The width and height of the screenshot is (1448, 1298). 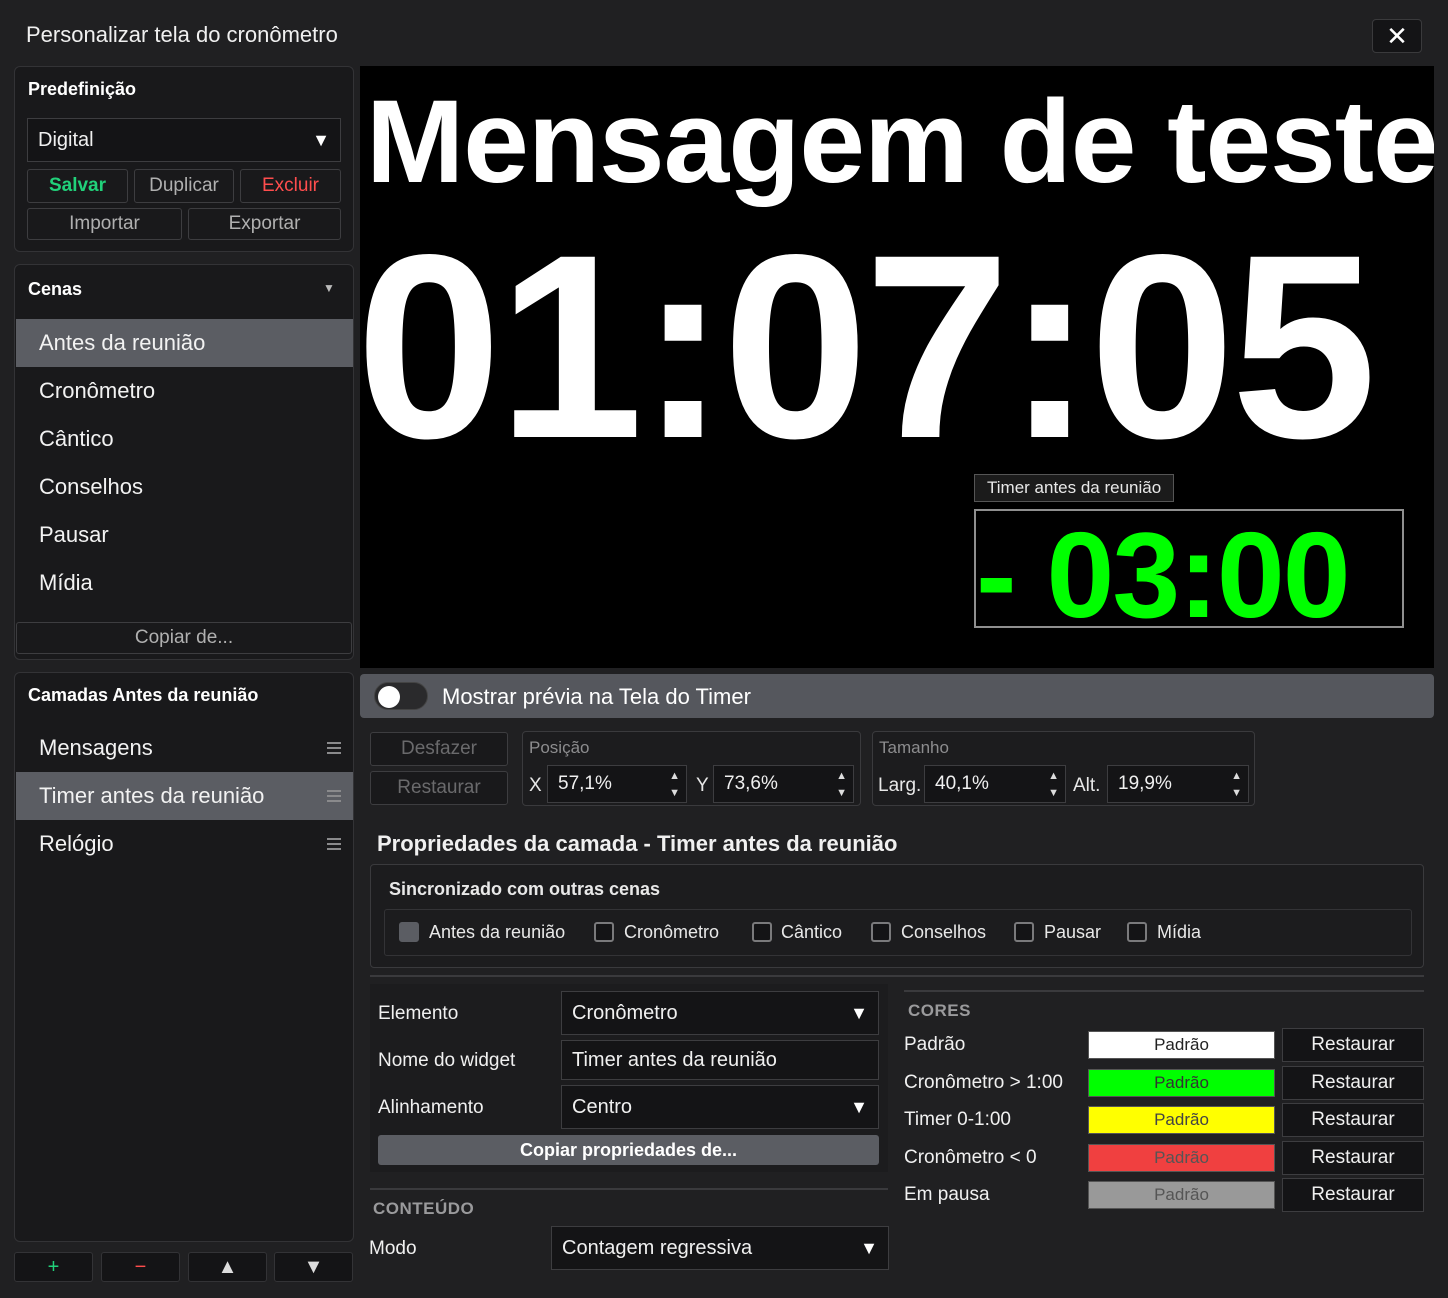 I want to click on close-icon: ✕, so click(x=1397, y=35).